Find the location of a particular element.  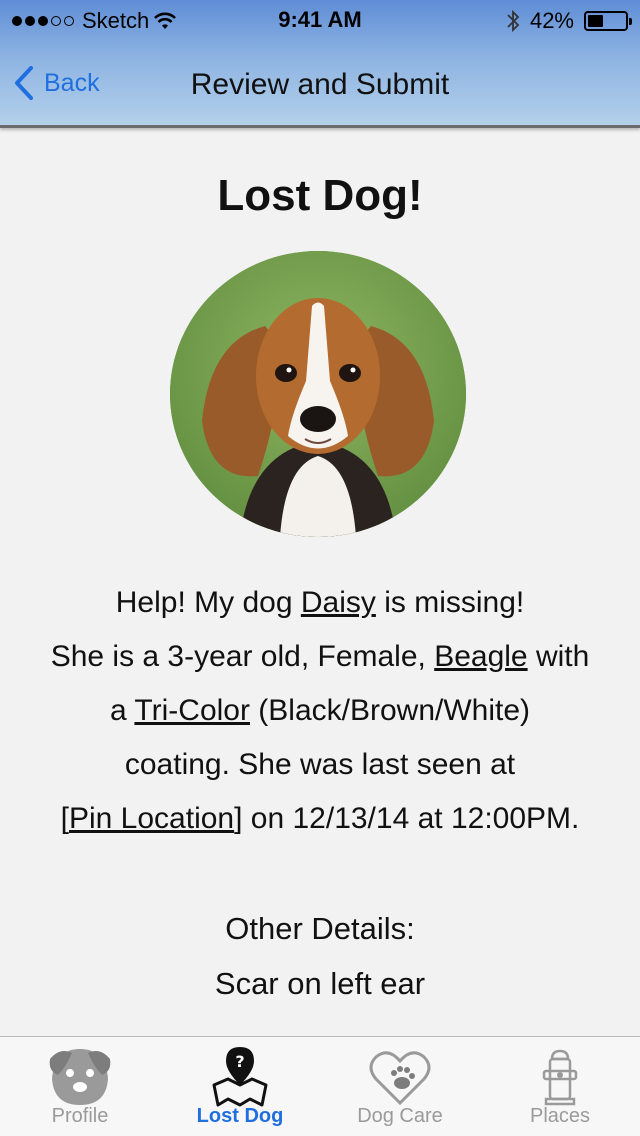

battery-icon is located at coordinates (608, 21).